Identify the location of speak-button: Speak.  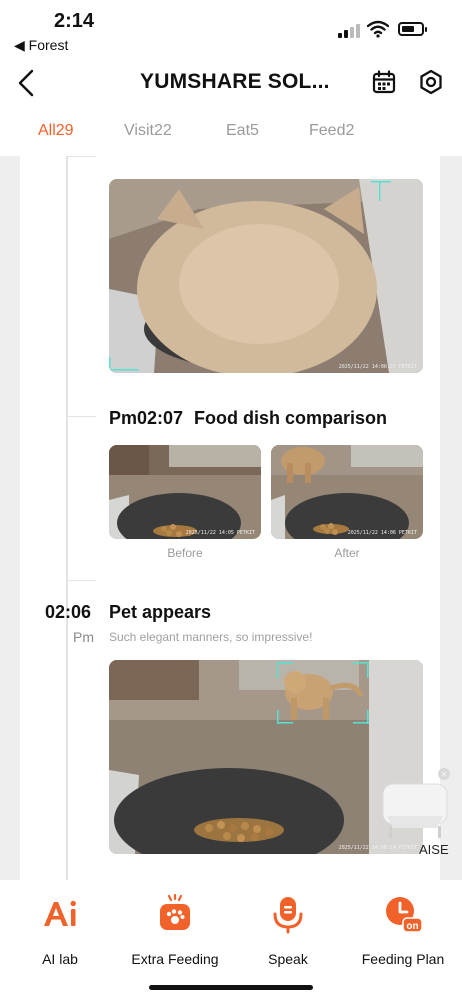
(288, 930).